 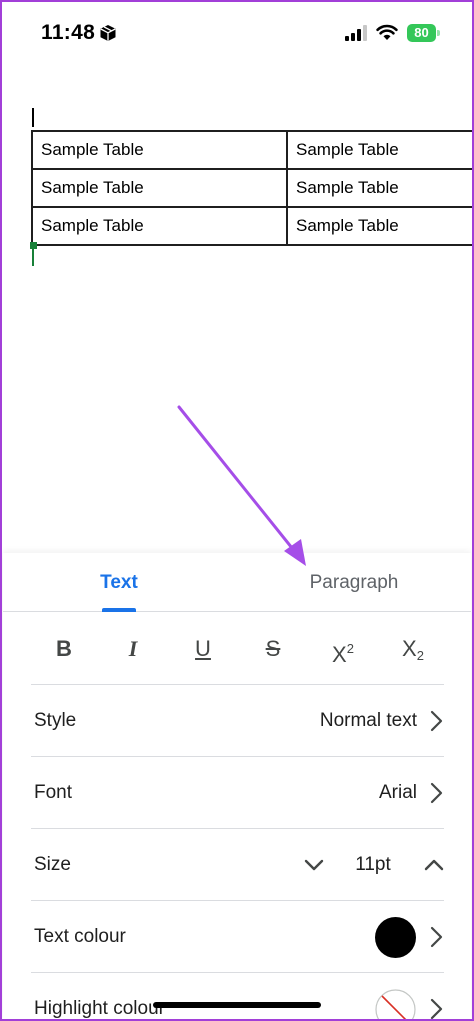 I want to click on tab-text: Text, so click(x=119, y=582).